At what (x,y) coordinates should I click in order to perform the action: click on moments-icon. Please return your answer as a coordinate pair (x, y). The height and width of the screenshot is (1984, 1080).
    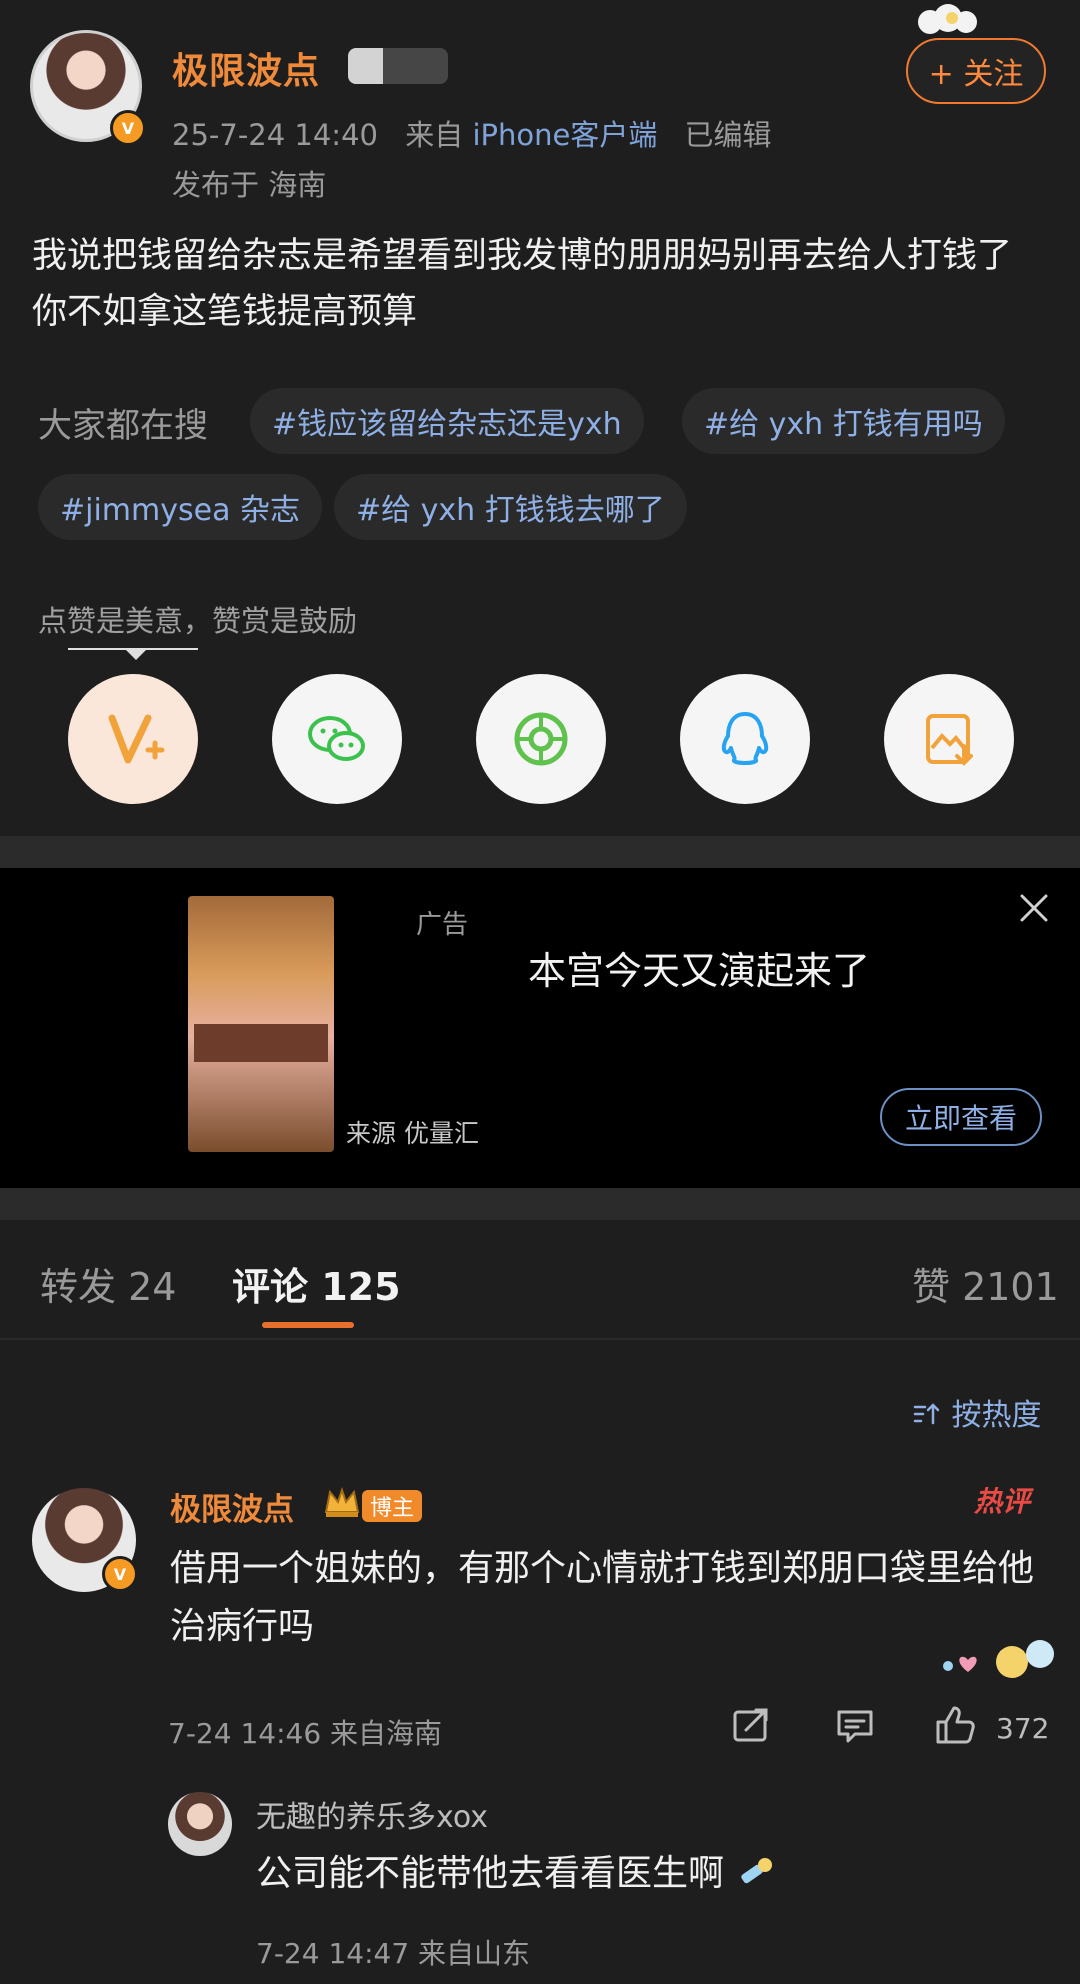
    Looking at the image, I should click on (541, 739).